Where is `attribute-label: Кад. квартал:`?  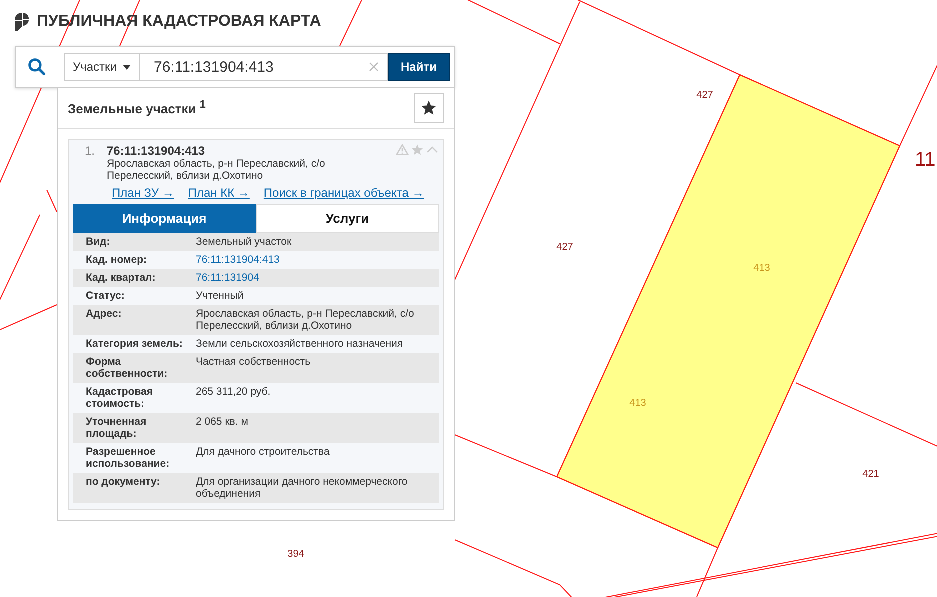 attribute-label: Кад. квартал: is located at coordinates (121, 278).